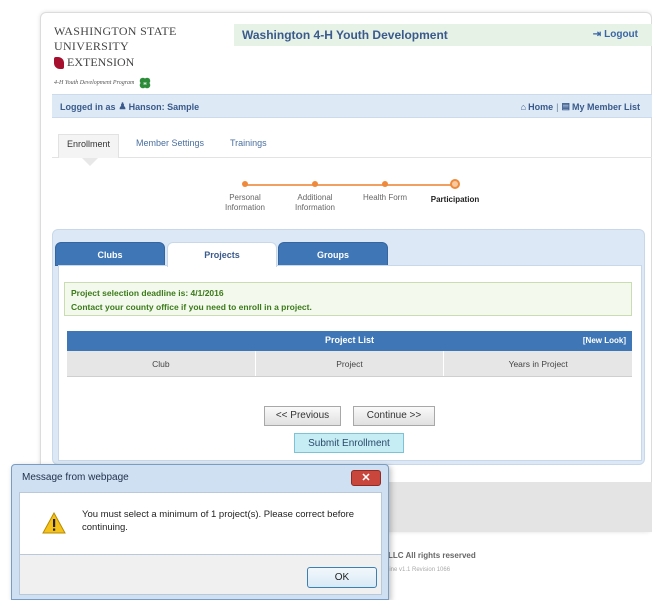 The height and width of the screenshot is (600, 652). I want to click on step-label-line1: Personal, so click(245, 197).